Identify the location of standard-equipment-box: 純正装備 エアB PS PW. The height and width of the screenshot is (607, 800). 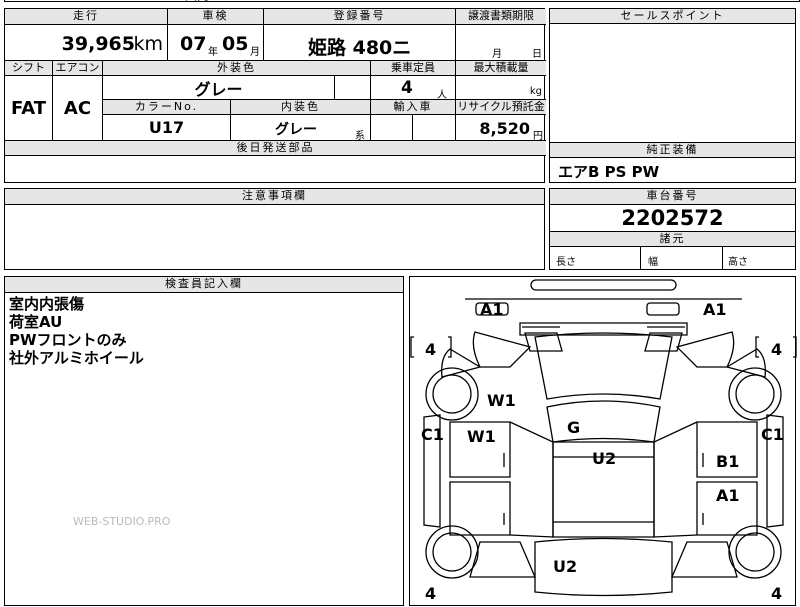
(672, 162).